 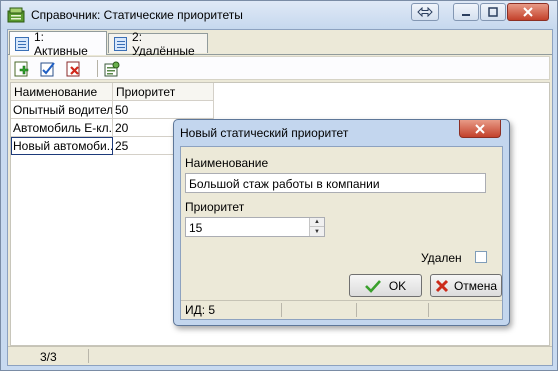 What do you see at coordinates (137, 15) in the screenshot?
I see `window-title: Справочник: Статические приоритеты` at bounding box center [137, 15].